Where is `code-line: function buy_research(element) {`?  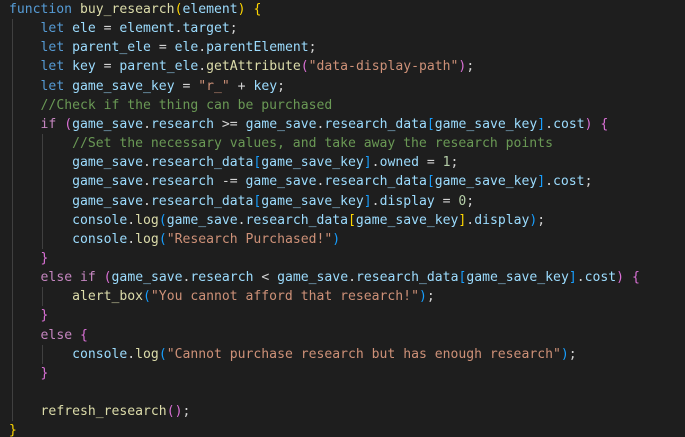 code-line: function buy_research(element) { is located at coordinates (135, 9).